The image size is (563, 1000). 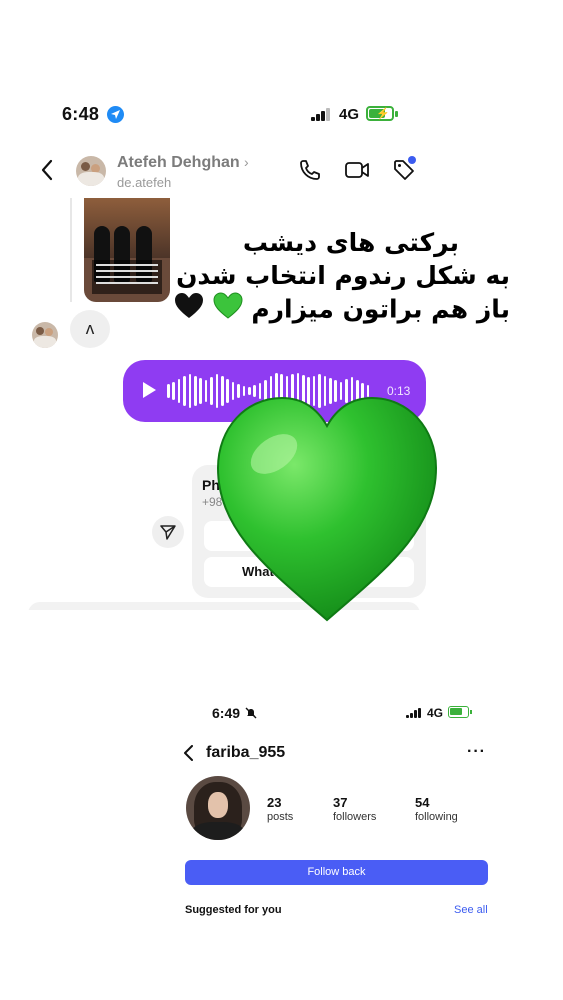 I want to click on suggested-heading: Suggested for you, so click(x=233, y=910).